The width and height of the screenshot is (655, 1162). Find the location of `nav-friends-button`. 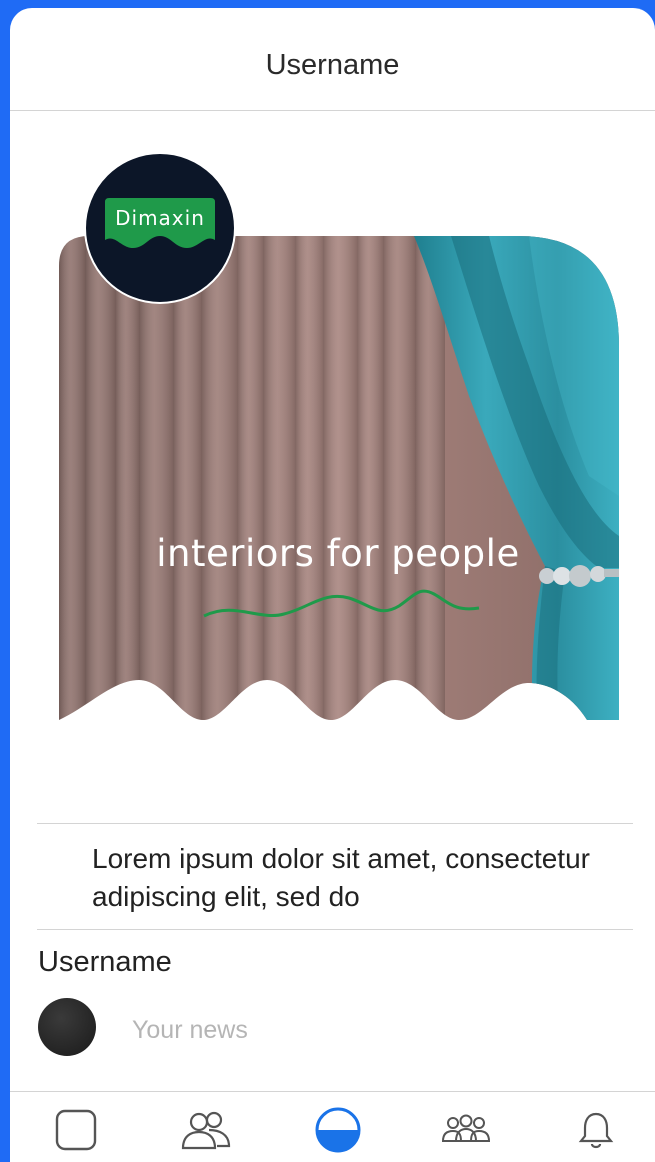

nav-friends-button is located at coordinates (206, 1130).